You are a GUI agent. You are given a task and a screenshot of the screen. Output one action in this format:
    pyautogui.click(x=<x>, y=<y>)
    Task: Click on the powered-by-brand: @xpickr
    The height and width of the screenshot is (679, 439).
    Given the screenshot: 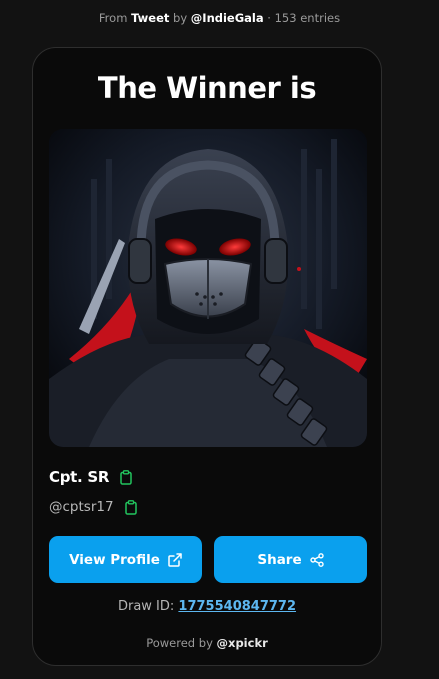 What is the action you would take?
    pyautogui.click(x=242, y=643)
    